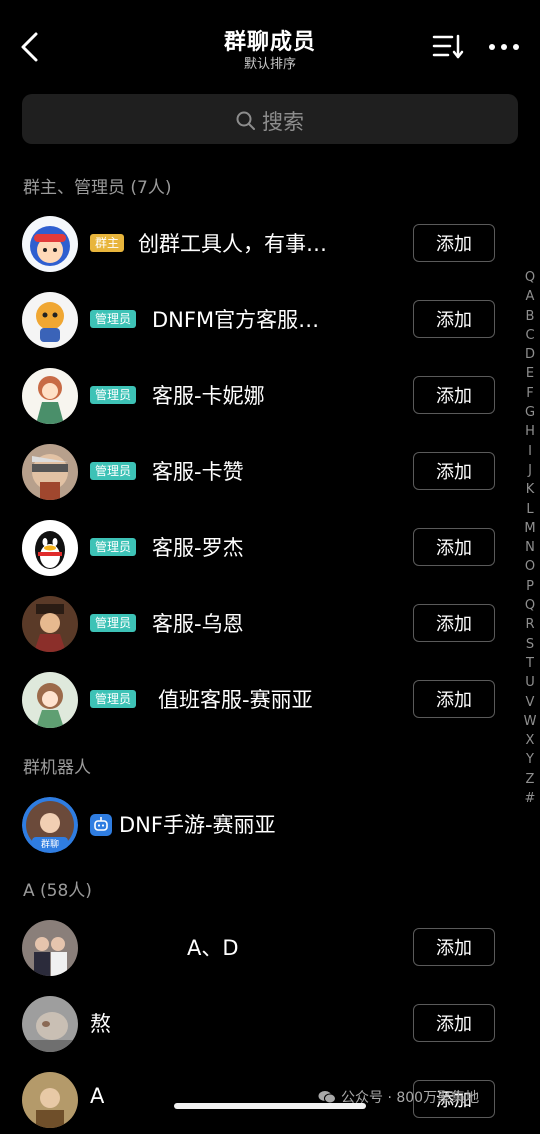  Describe the element at coordinates (97, 1096) in the screenshot. I see `member-name: A` at that location.